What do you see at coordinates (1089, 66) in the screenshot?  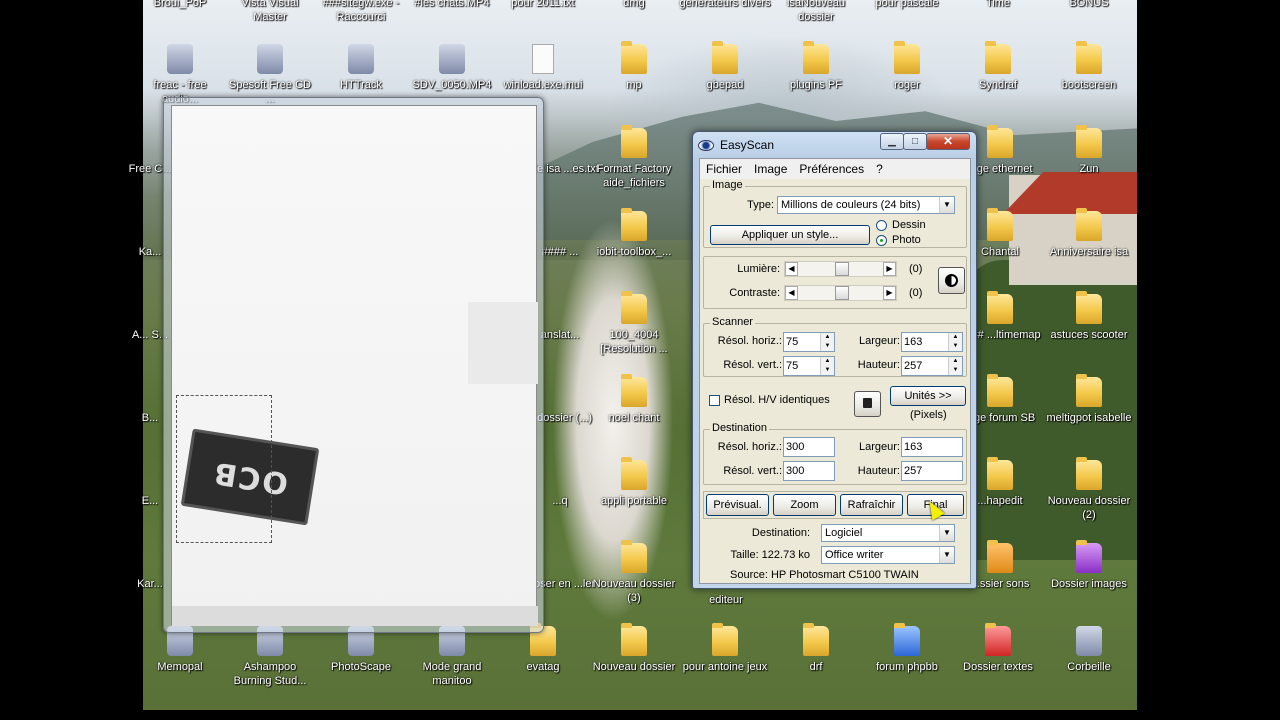 I see `desktop-icon-row1: bootscreen` at bounding box center [1089, 66].